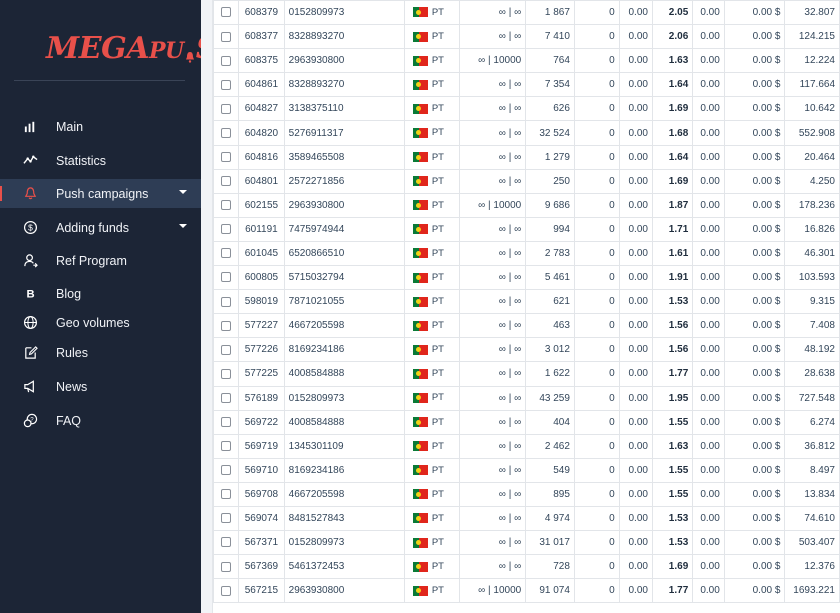 The image size is (840, 613). Describe the element at coordinates (261, 229) in the screenshot. I see `campaign-id: 601191` at that location.